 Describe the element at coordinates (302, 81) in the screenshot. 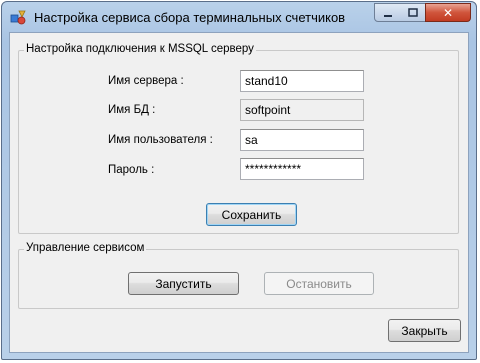

I see `server-name-field: stand10` at that location.